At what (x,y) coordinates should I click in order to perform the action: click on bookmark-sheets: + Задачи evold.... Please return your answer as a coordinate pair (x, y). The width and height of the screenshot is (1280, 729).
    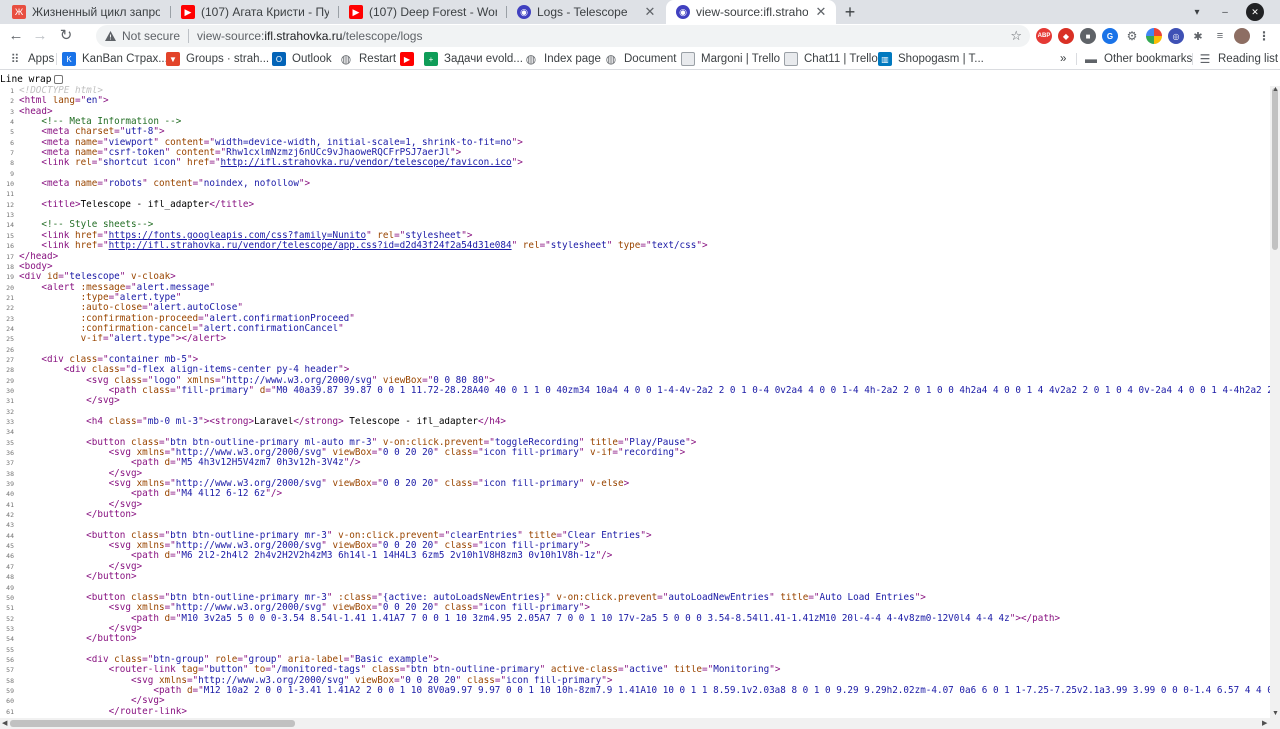
    Looking at the image, I should click on (473, 59).